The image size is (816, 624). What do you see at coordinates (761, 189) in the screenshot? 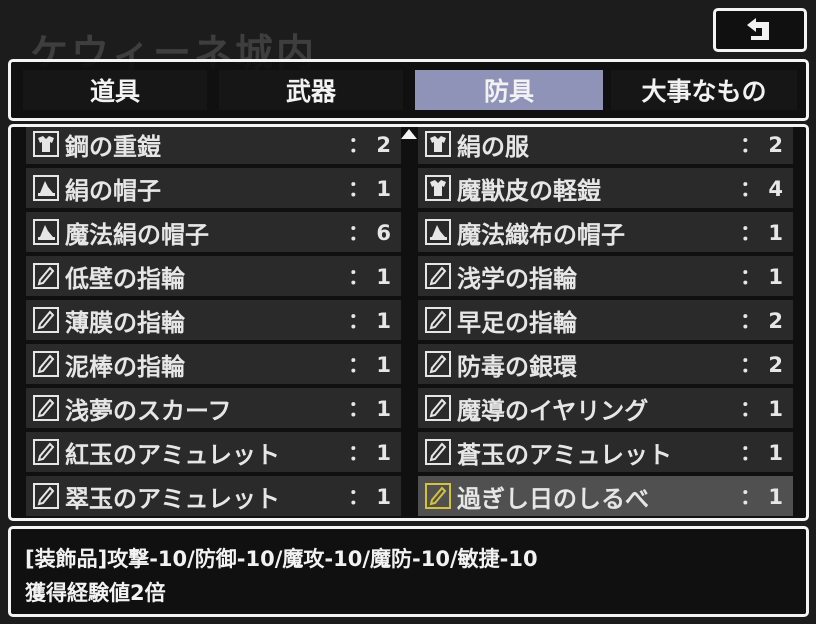
I see `item-count: ： 4` at bounding box center [761, 189].